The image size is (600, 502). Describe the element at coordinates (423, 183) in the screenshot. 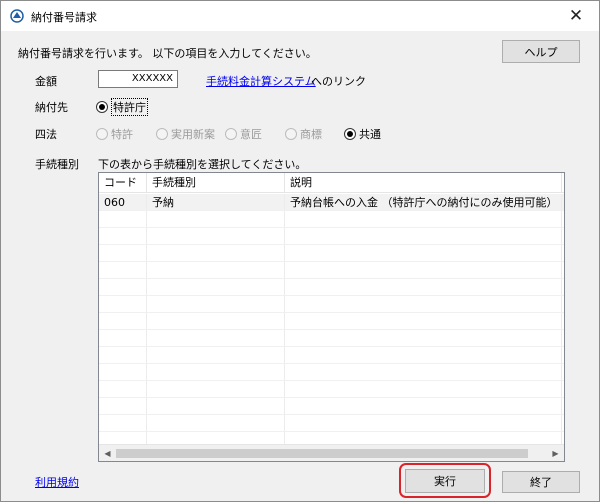

I see `column-header-description: 説明` at that location.